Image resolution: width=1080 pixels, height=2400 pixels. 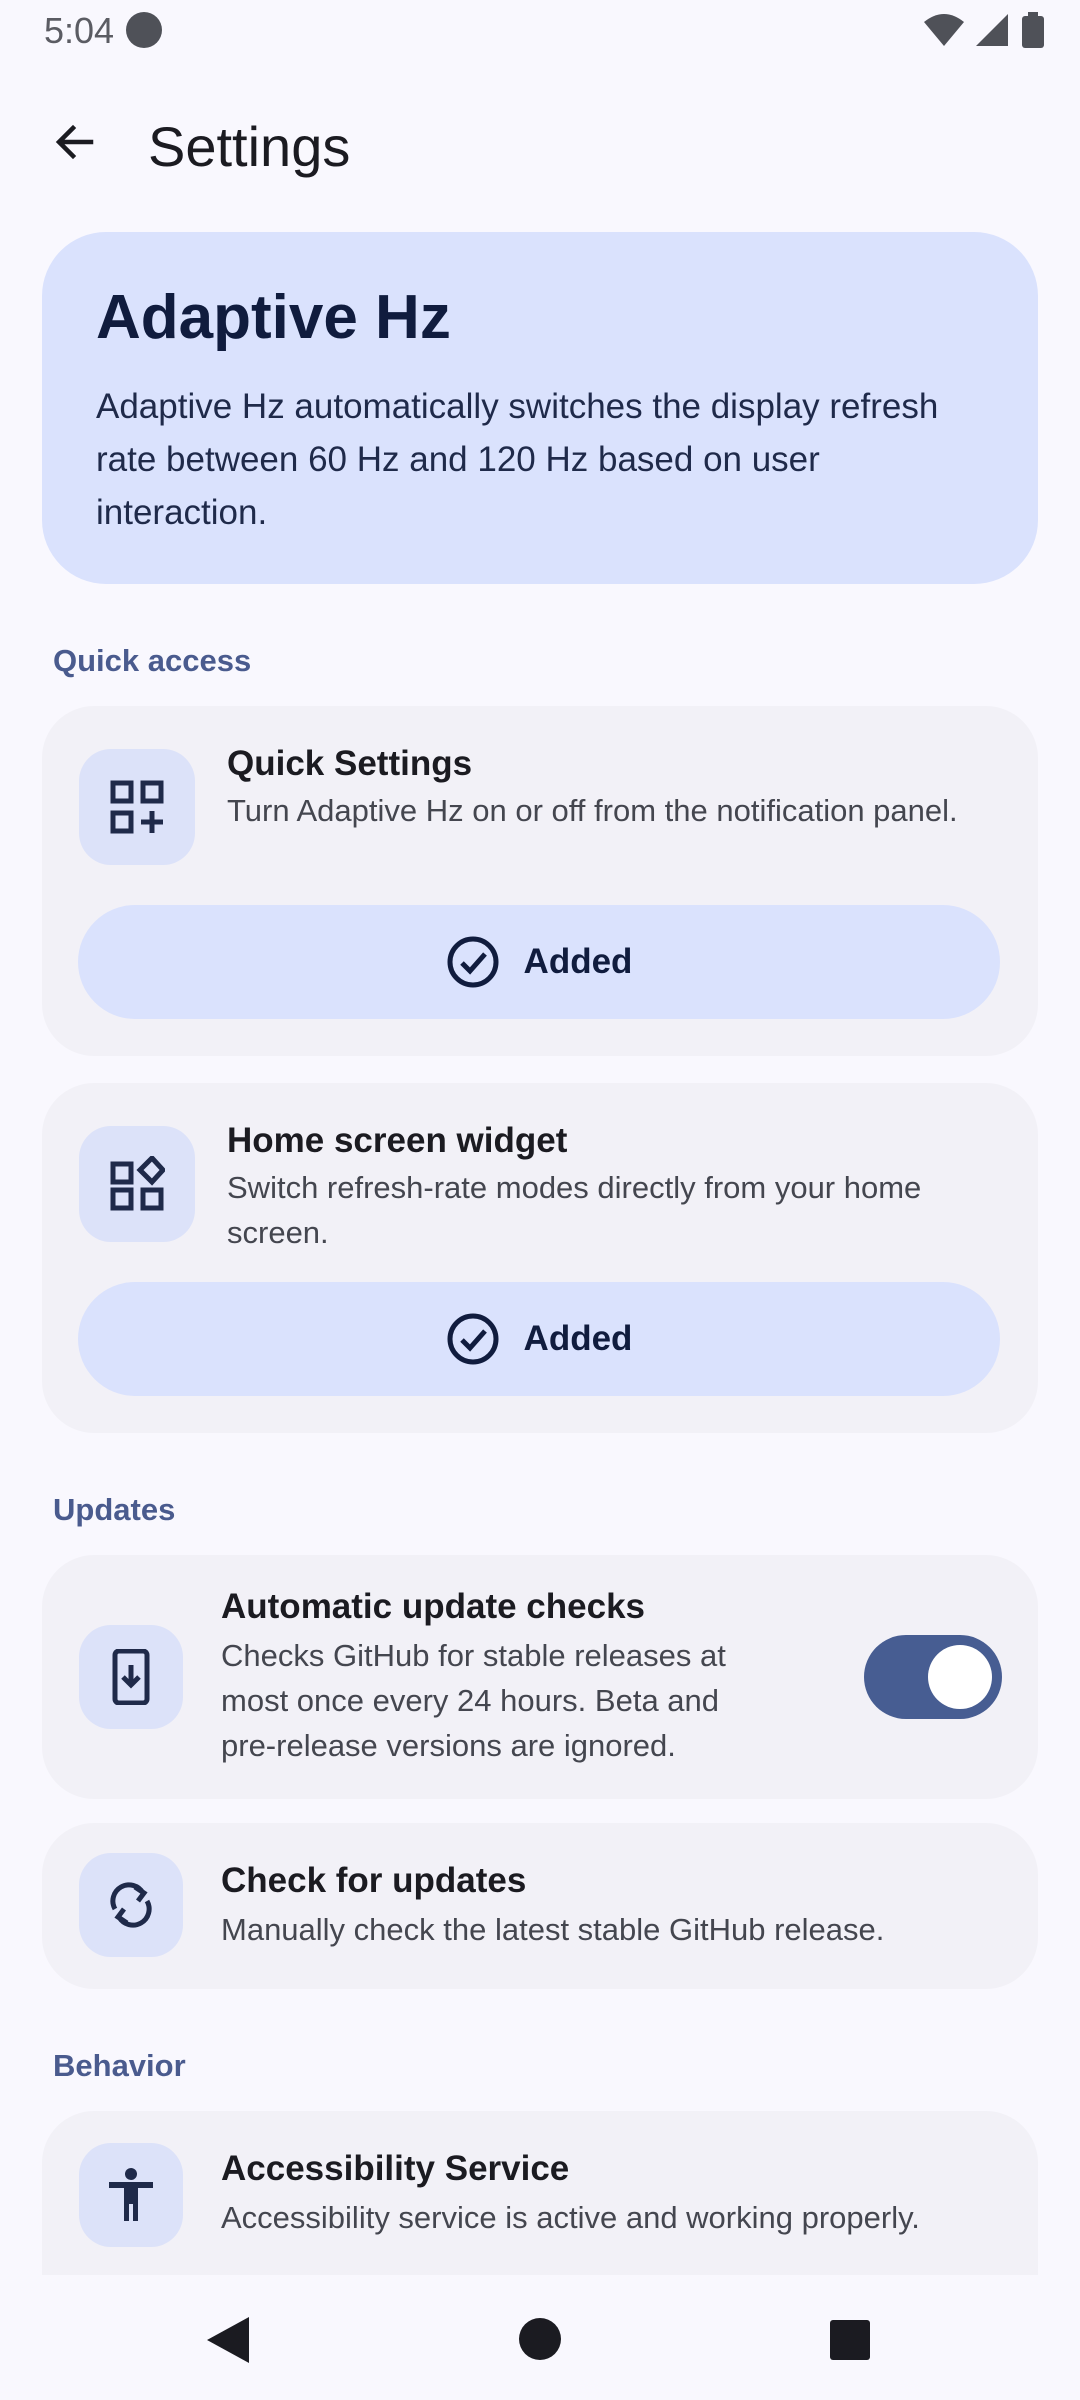 I want to click on signal-icon, so click(x=992, y=30).